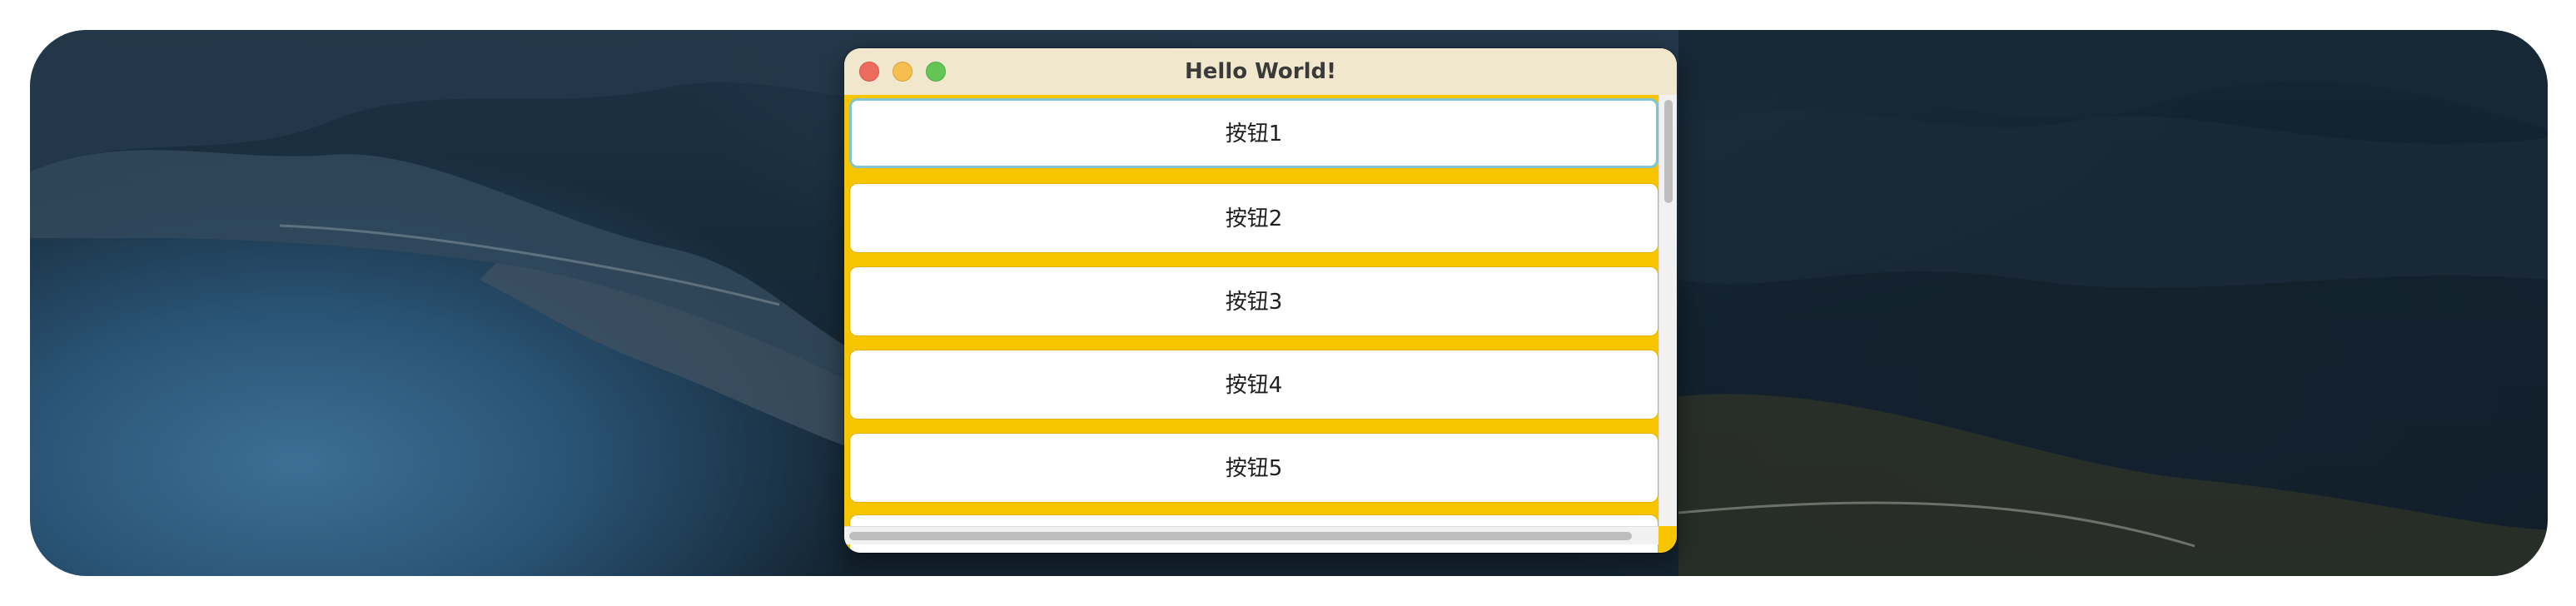 This screenshot has height=606, width=2576. I want to click on button-2: 按钮2, so click(1253, 218).